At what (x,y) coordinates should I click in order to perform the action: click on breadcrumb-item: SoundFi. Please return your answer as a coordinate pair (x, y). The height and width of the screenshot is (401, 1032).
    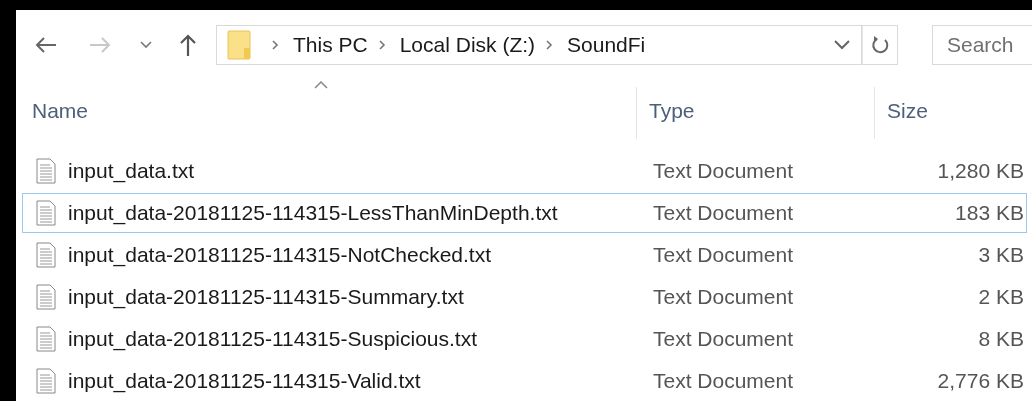
    Looking at the image, I should click on (606, 45).